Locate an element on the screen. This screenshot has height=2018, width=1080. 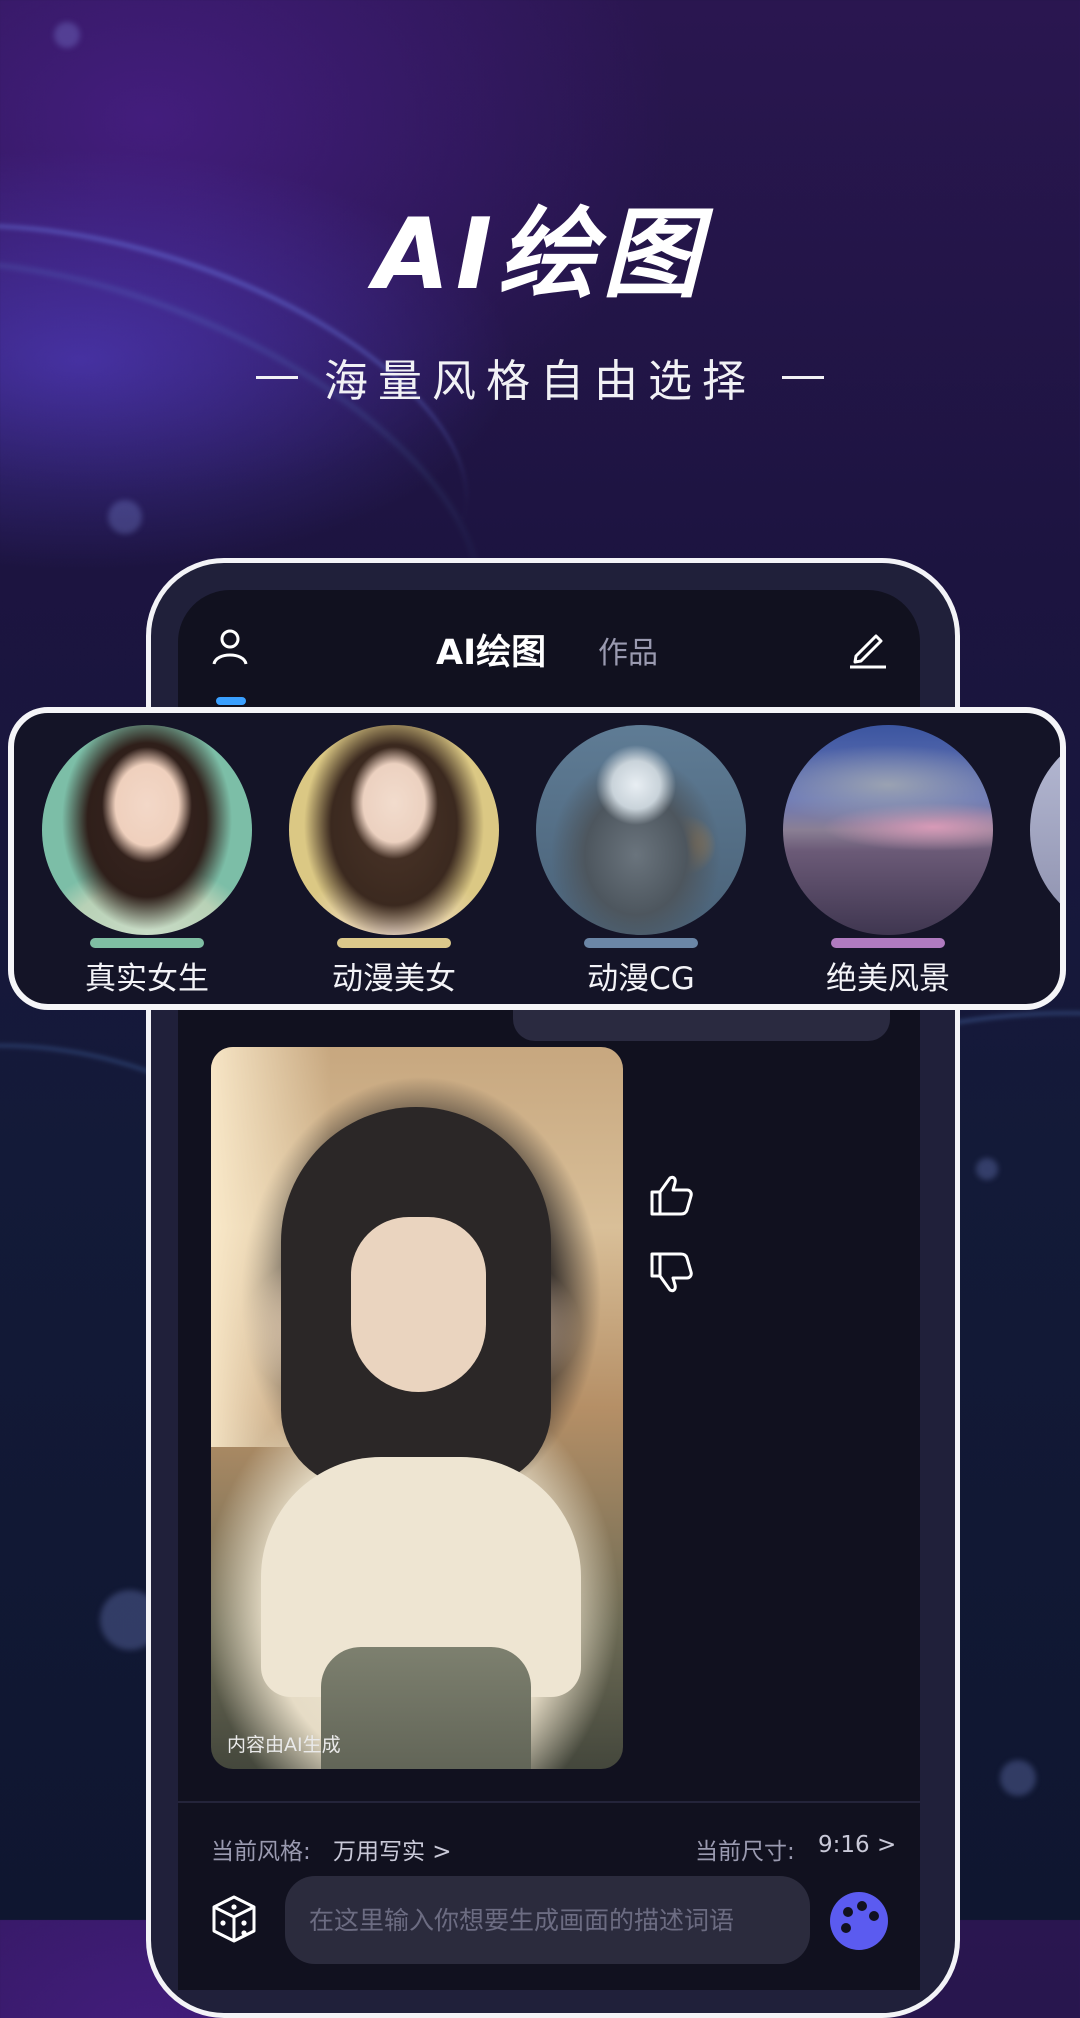
prompt-input is located at coordinates (547, 1920).